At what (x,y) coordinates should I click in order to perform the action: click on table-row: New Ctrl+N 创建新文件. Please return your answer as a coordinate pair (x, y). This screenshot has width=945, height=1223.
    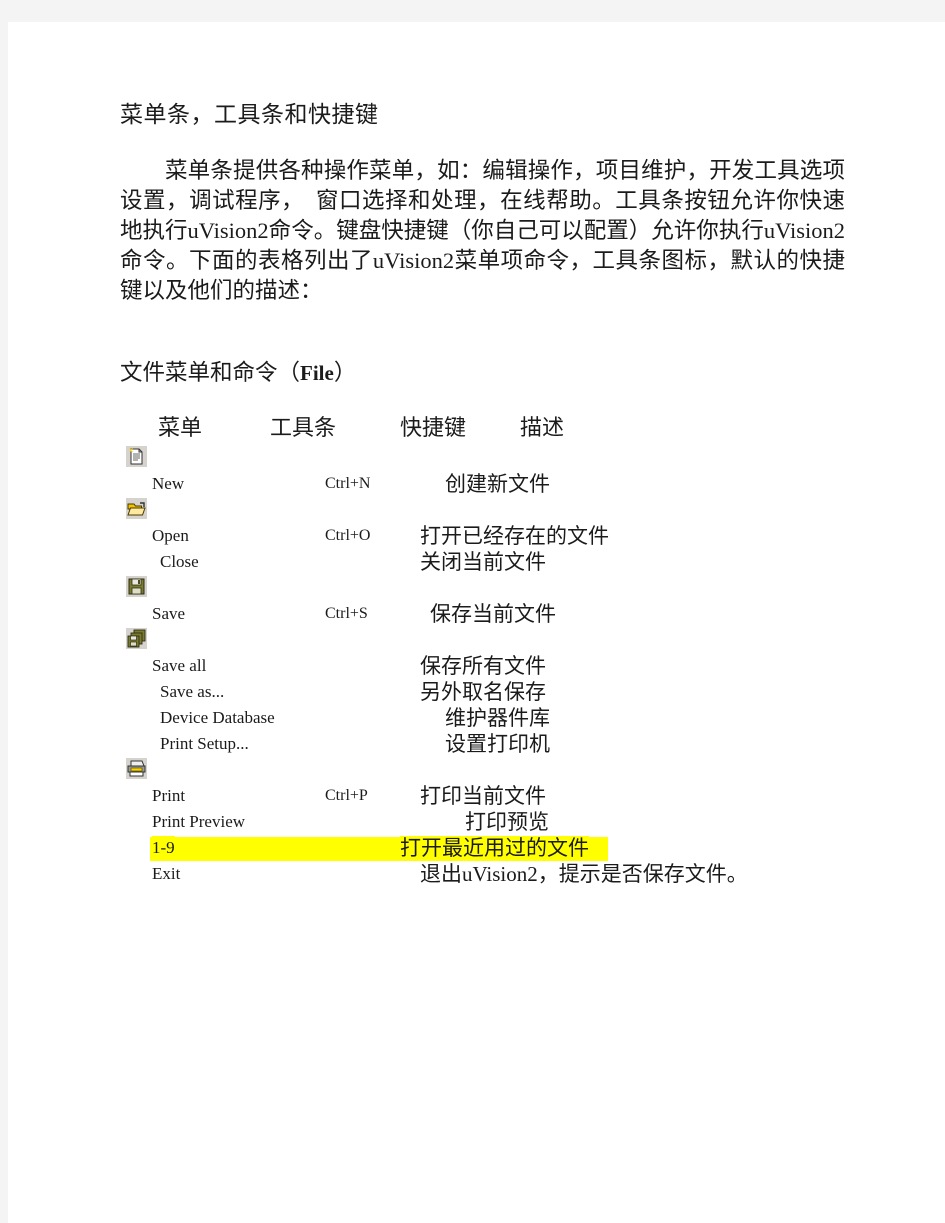
    Looking at the image, I should click on (500, 485).